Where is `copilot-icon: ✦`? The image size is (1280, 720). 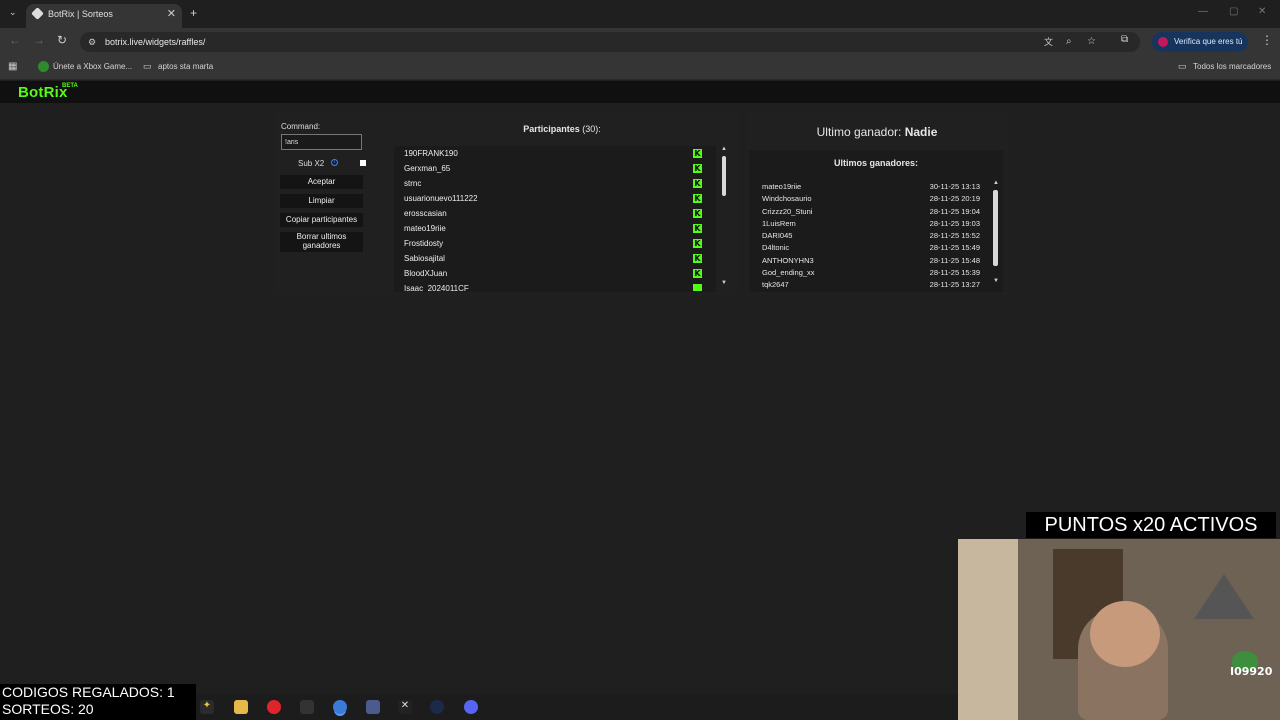 copilot-icon: ✦ is located at coordinates (207, 707).